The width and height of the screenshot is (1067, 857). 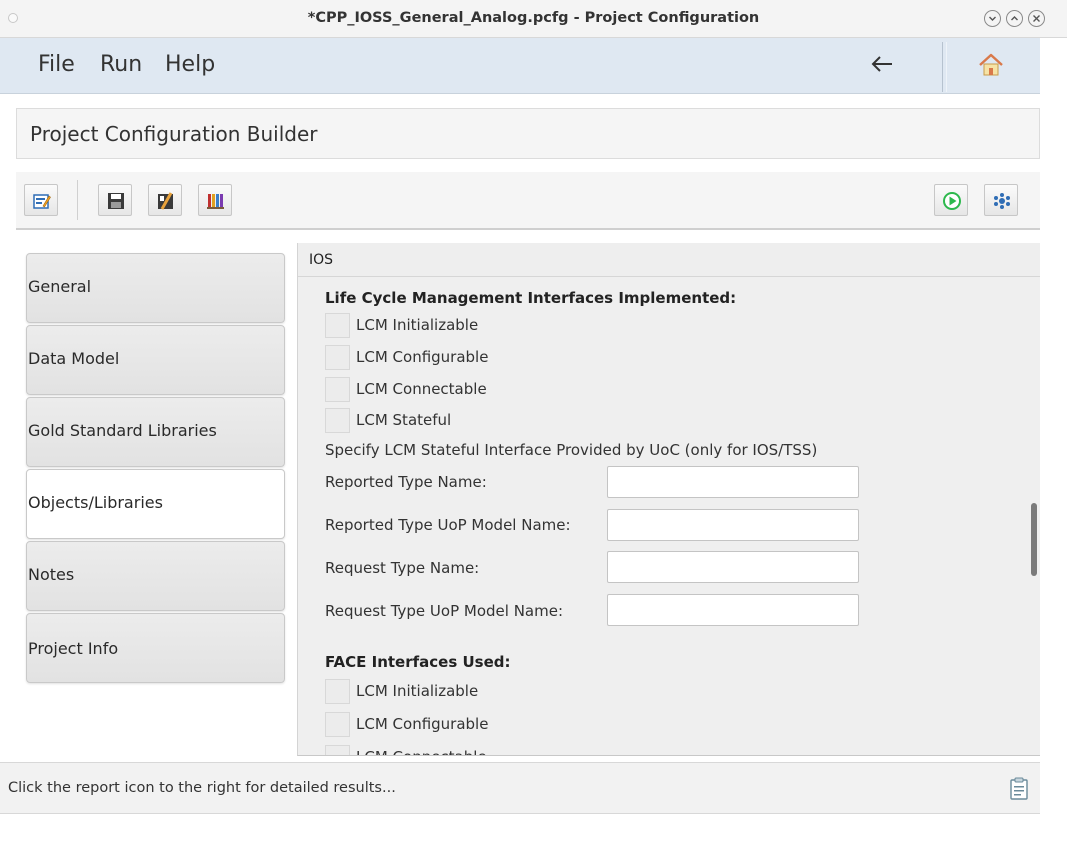 I want to click on lcm-initializable-checkbox, so click(x=337, y=325).